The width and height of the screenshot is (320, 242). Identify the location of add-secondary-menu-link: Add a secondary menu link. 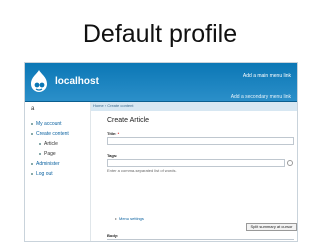
(261, 97).